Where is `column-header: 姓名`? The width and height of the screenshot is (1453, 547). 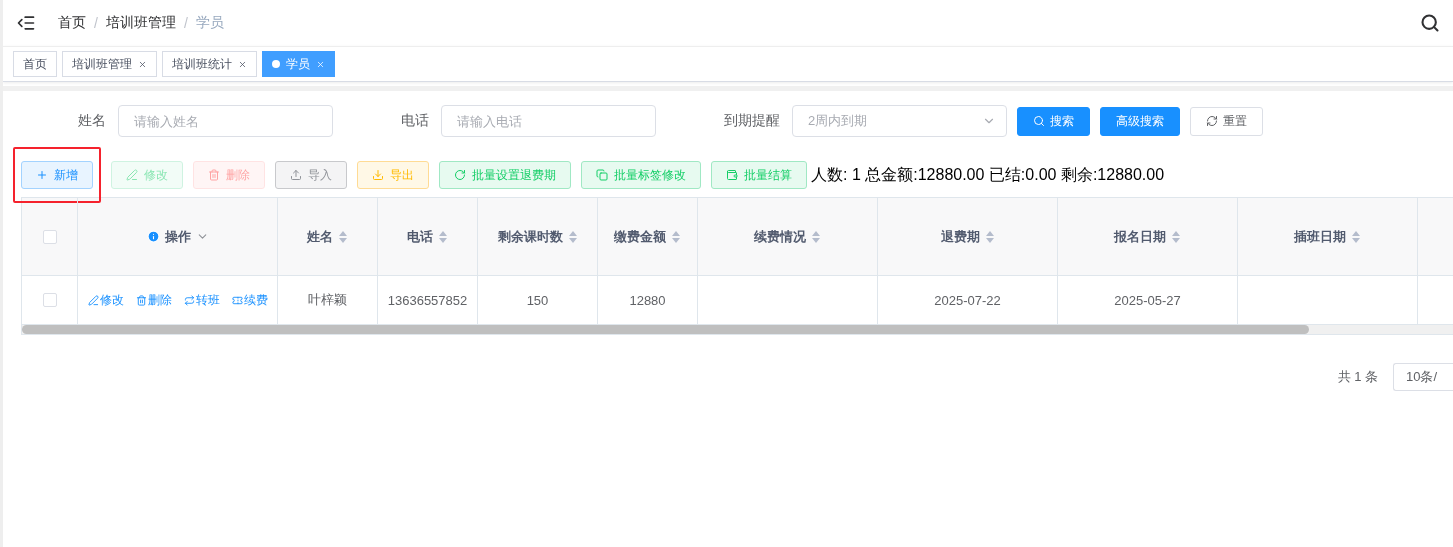
column-header: 姓名 is located at coordinates (320, 236).